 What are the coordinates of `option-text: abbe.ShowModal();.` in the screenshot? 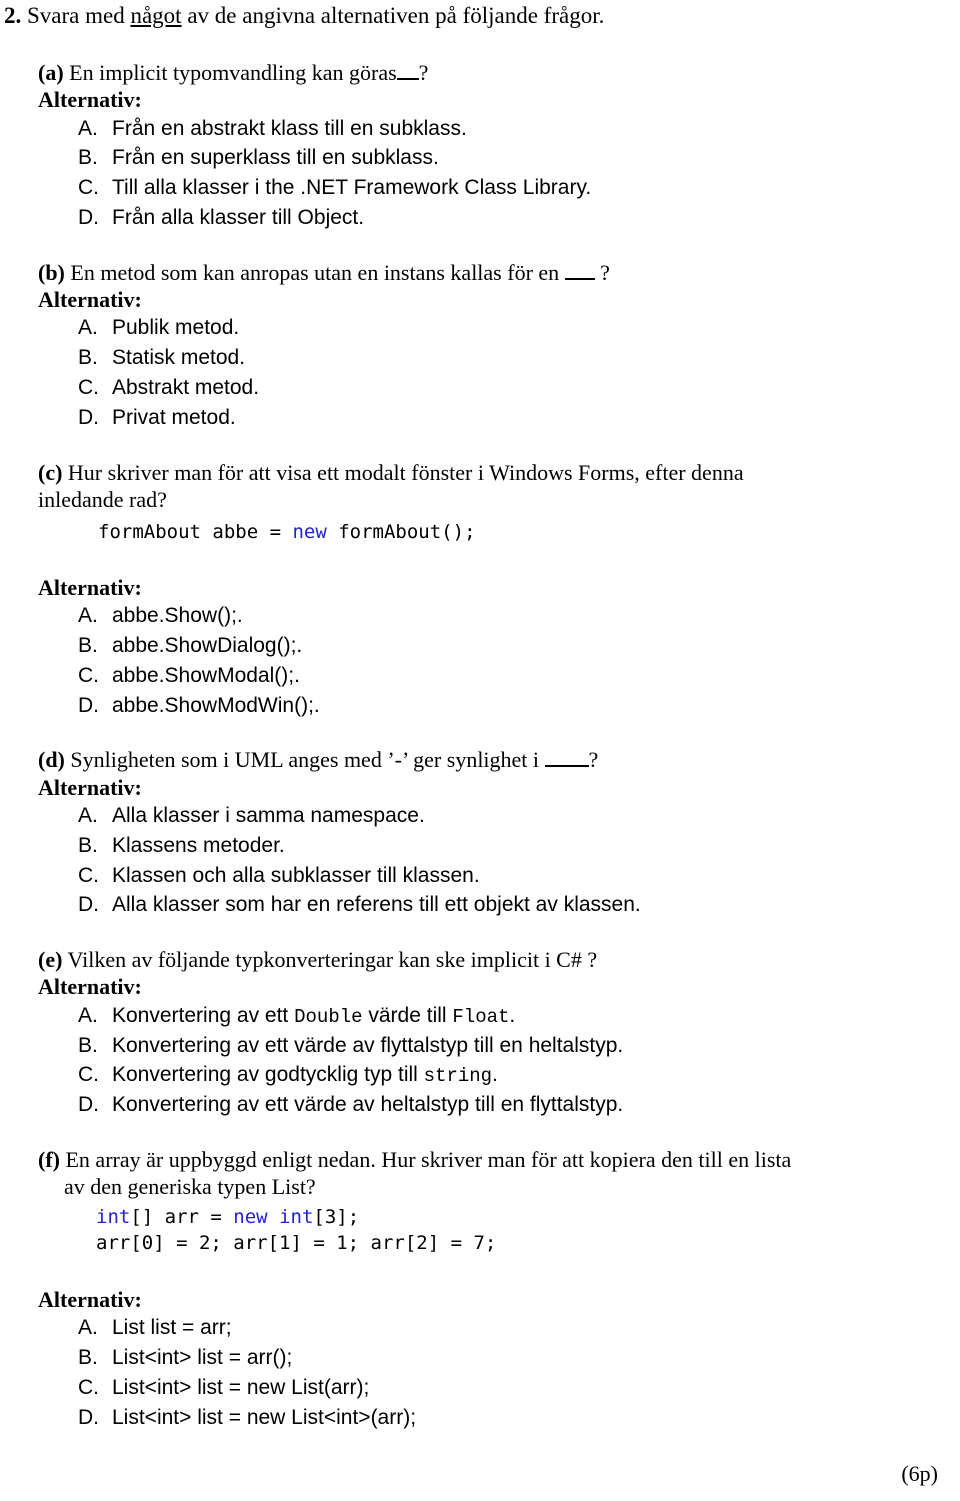 It's located at (206, 675).